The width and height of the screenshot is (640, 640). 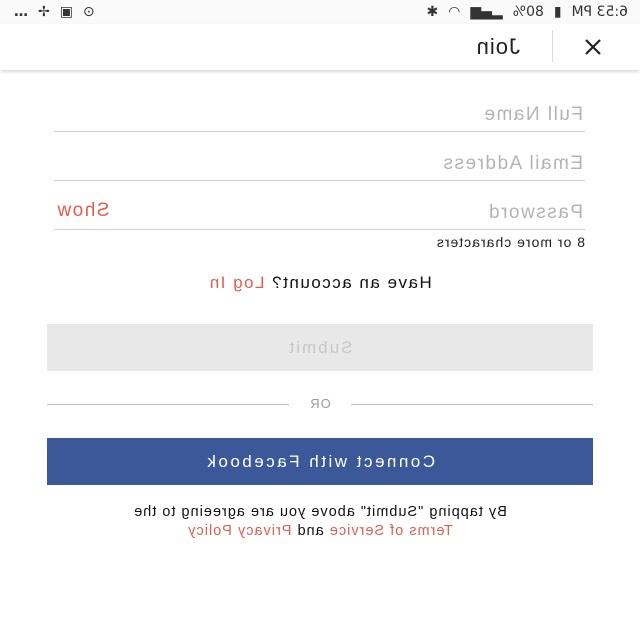 I want to click on or-line-right, so click(x=168, y=404).